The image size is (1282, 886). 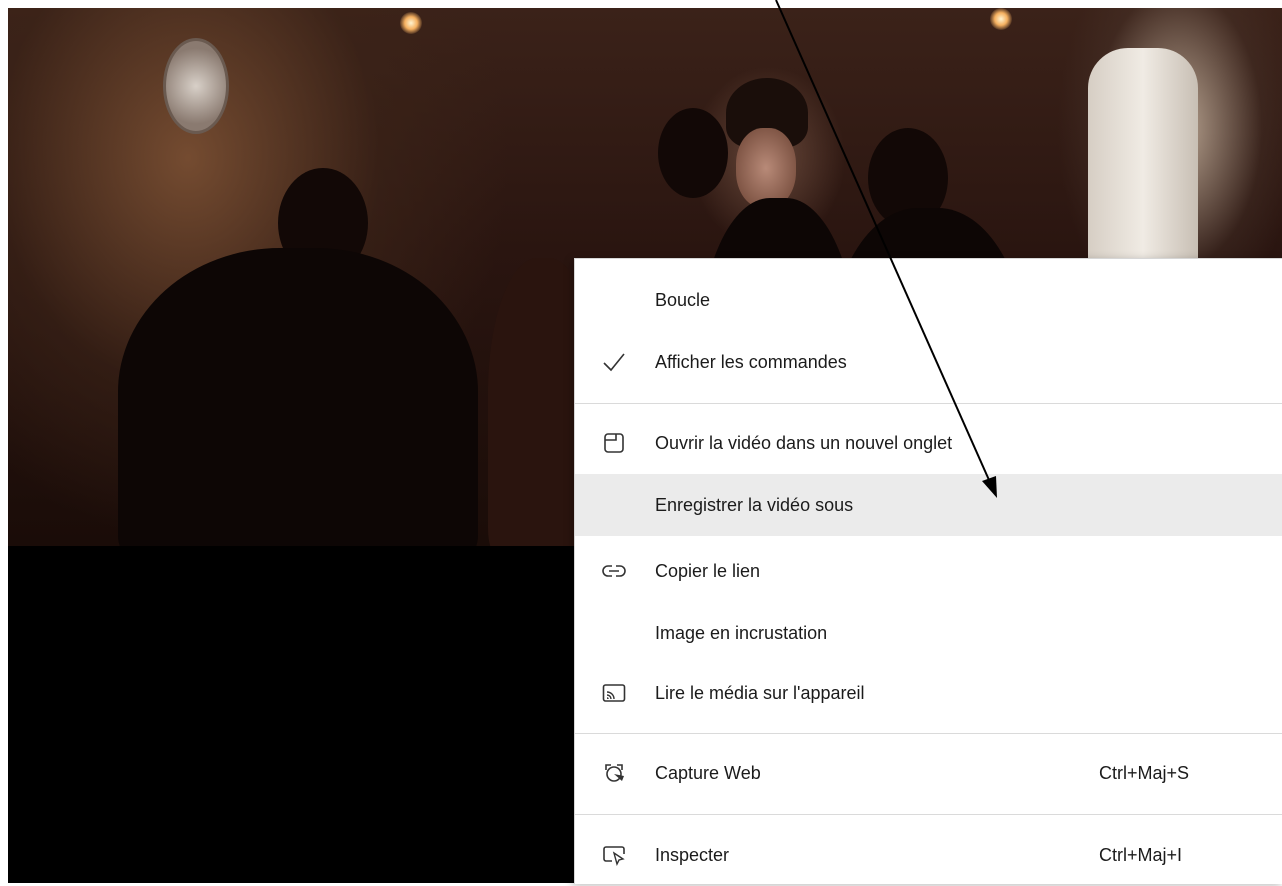 I want to click on audience-silhouette, so click(x=298, y=397).